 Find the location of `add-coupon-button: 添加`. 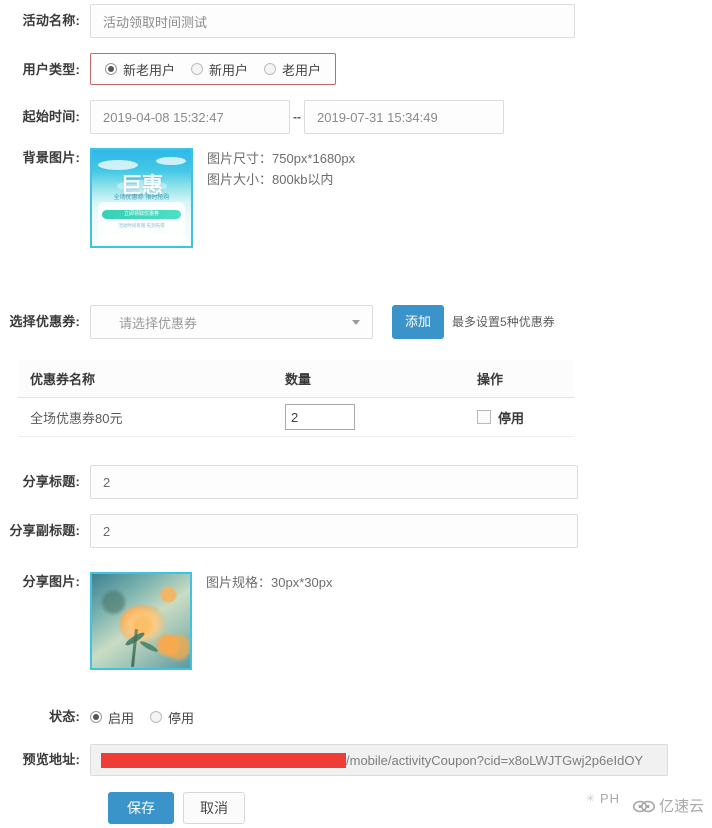

add-coupon-button: 添加 is located at coordinates (418, 322).